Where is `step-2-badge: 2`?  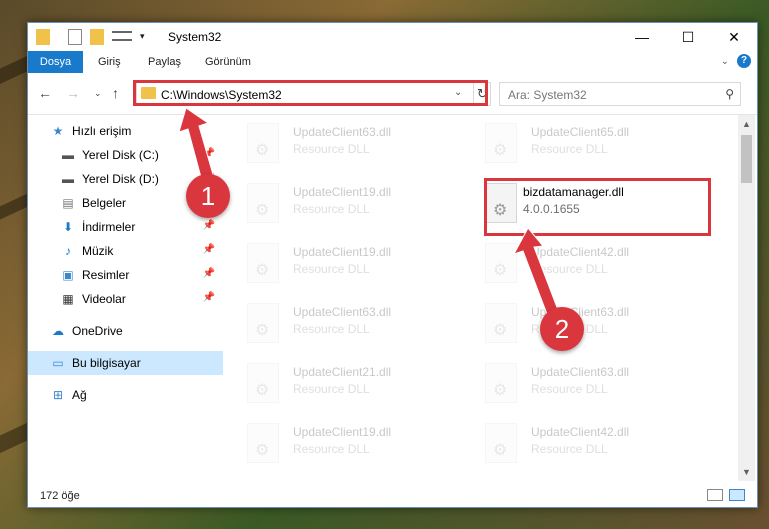 step-2-badge: 2 is located at coordinates (562, 329).